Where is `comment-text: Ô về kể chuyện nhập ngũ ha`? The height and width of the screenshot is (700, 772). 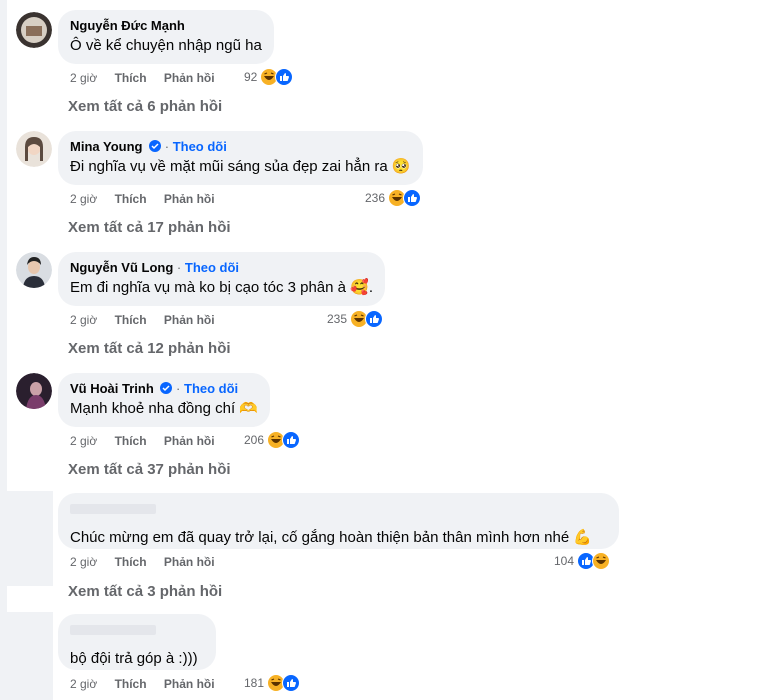
comment-text: Ô về kể chuyện nhập ngũ ha is located at coordinates (166, 45).